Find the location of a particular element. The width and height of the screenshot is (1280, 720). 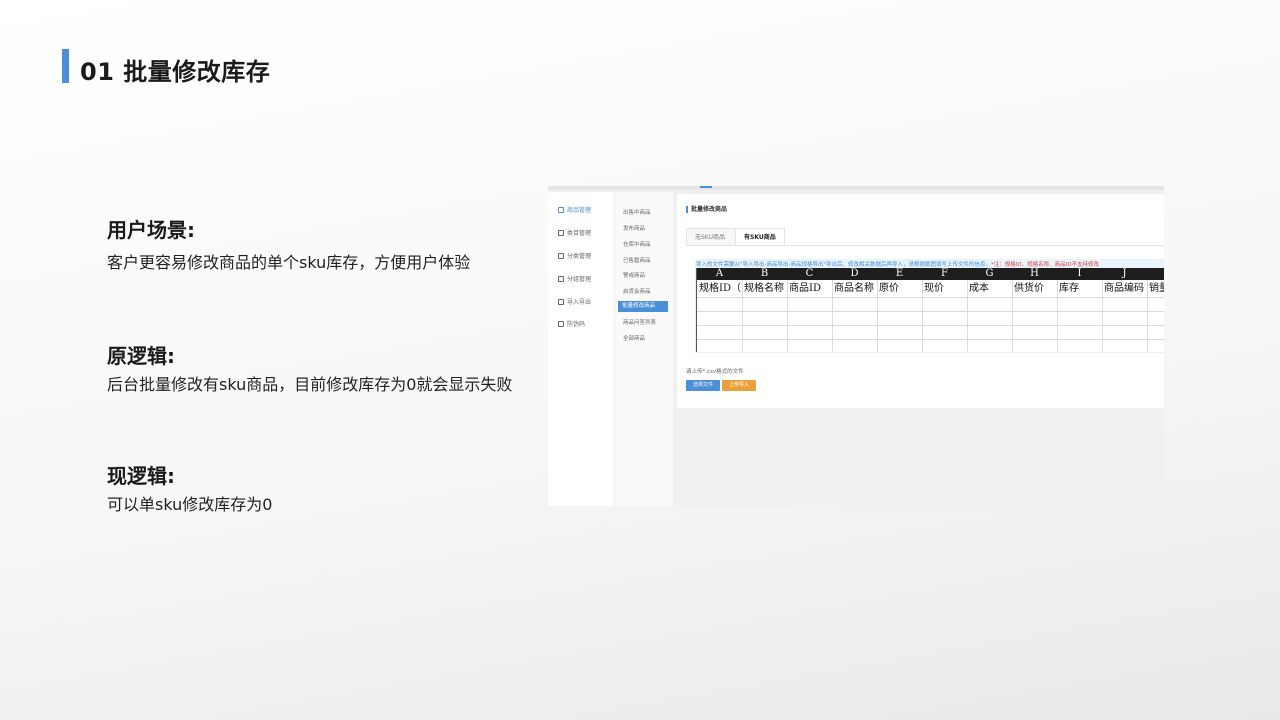

header-cell: 规格名称 is located at coordinates (764, 288).